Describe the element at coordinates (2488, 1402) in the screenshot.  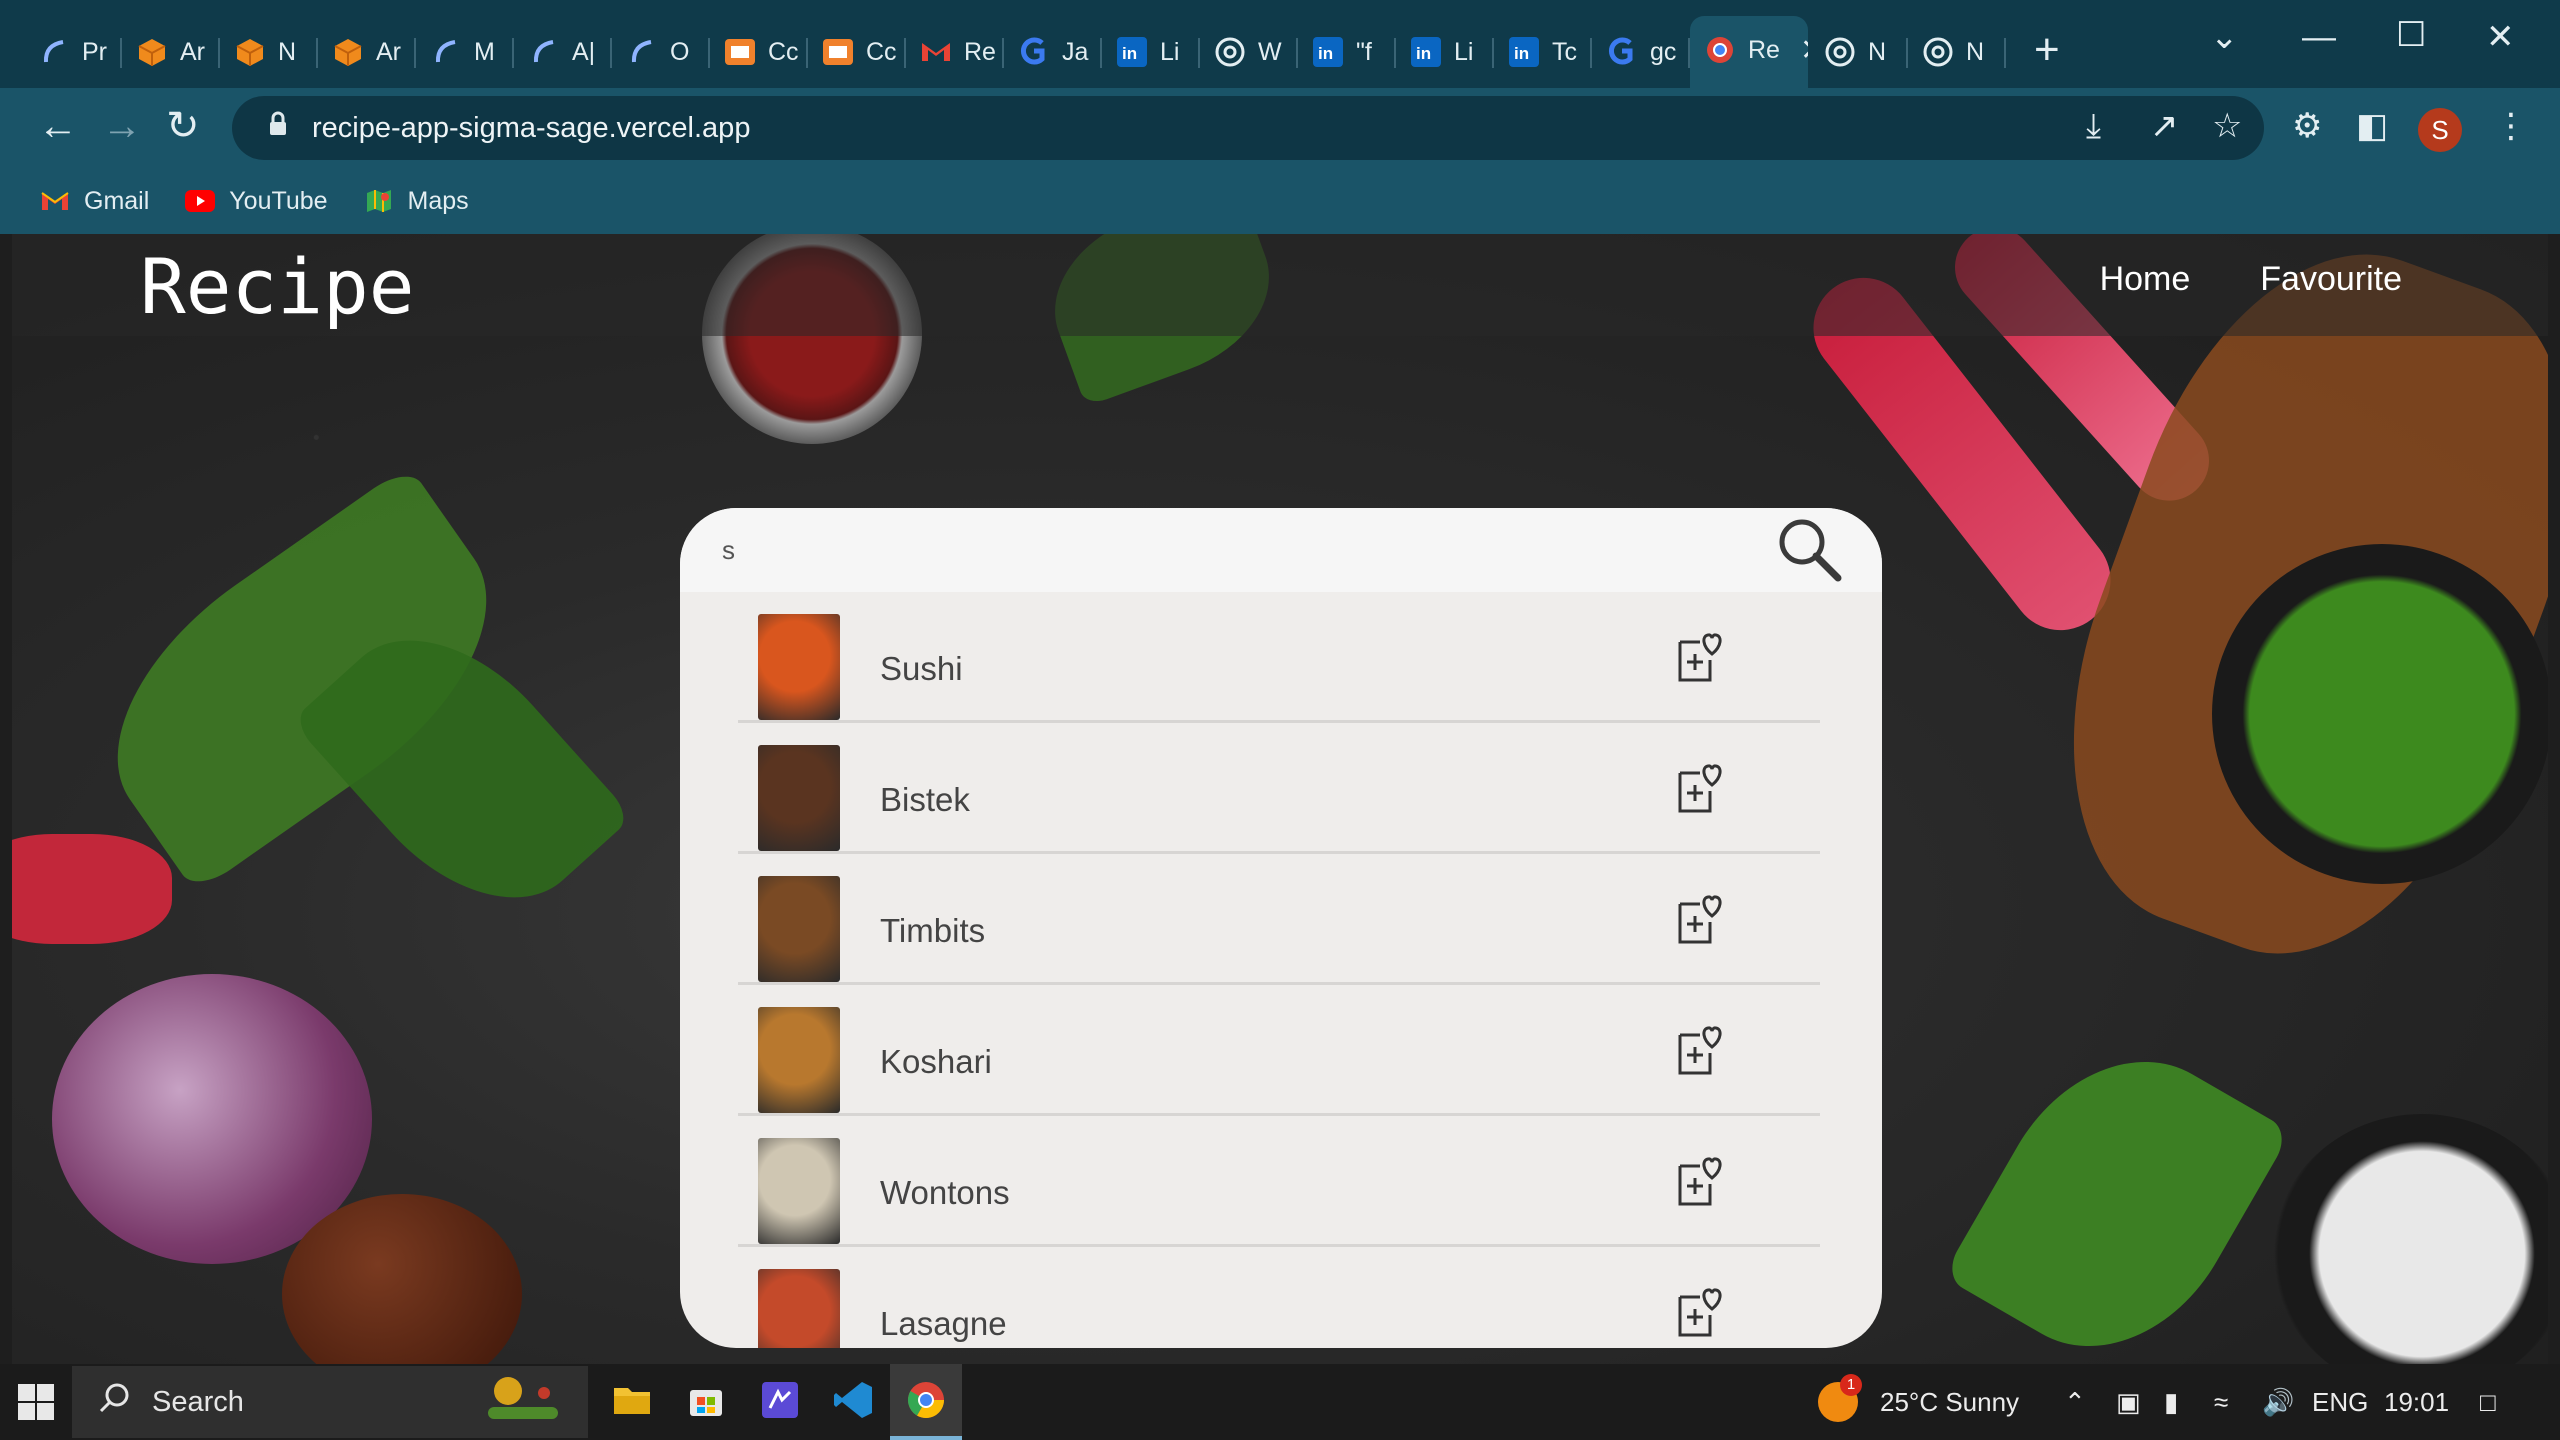
I see `notifications-icon: □` at that location.